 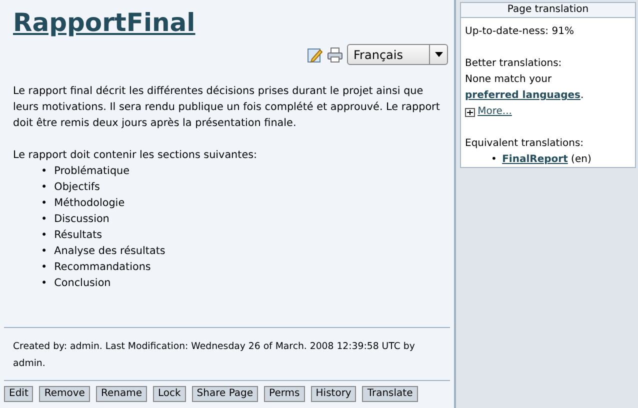 I want to click on list-item: Méthodologie, so click(x=89, y=203).